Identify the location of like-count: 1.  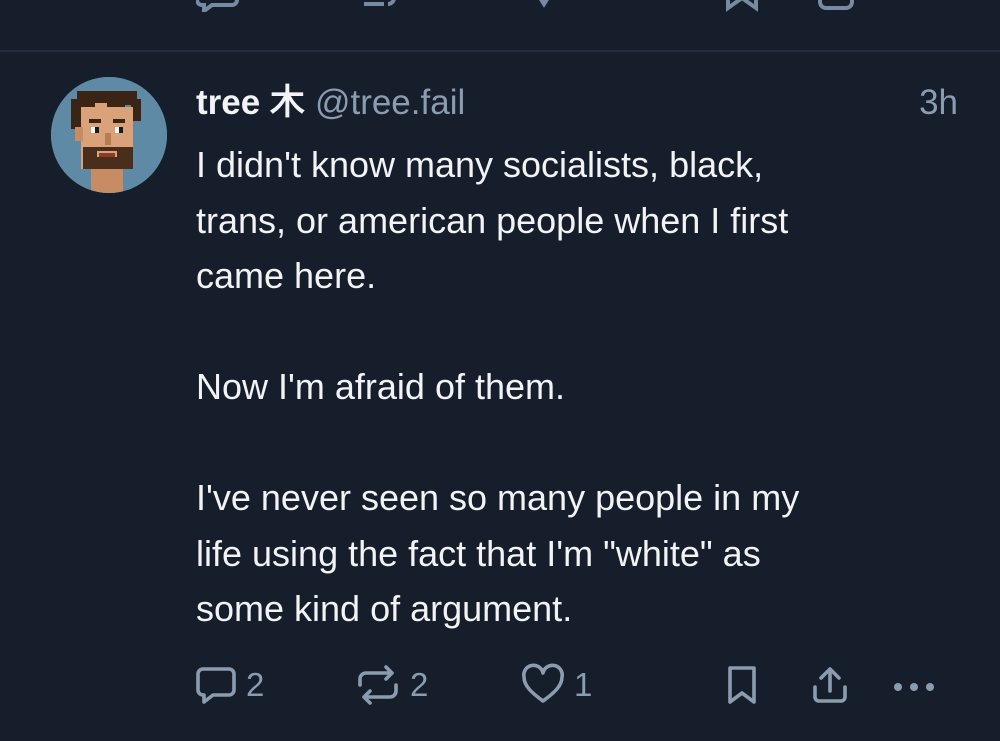
(583, 684).